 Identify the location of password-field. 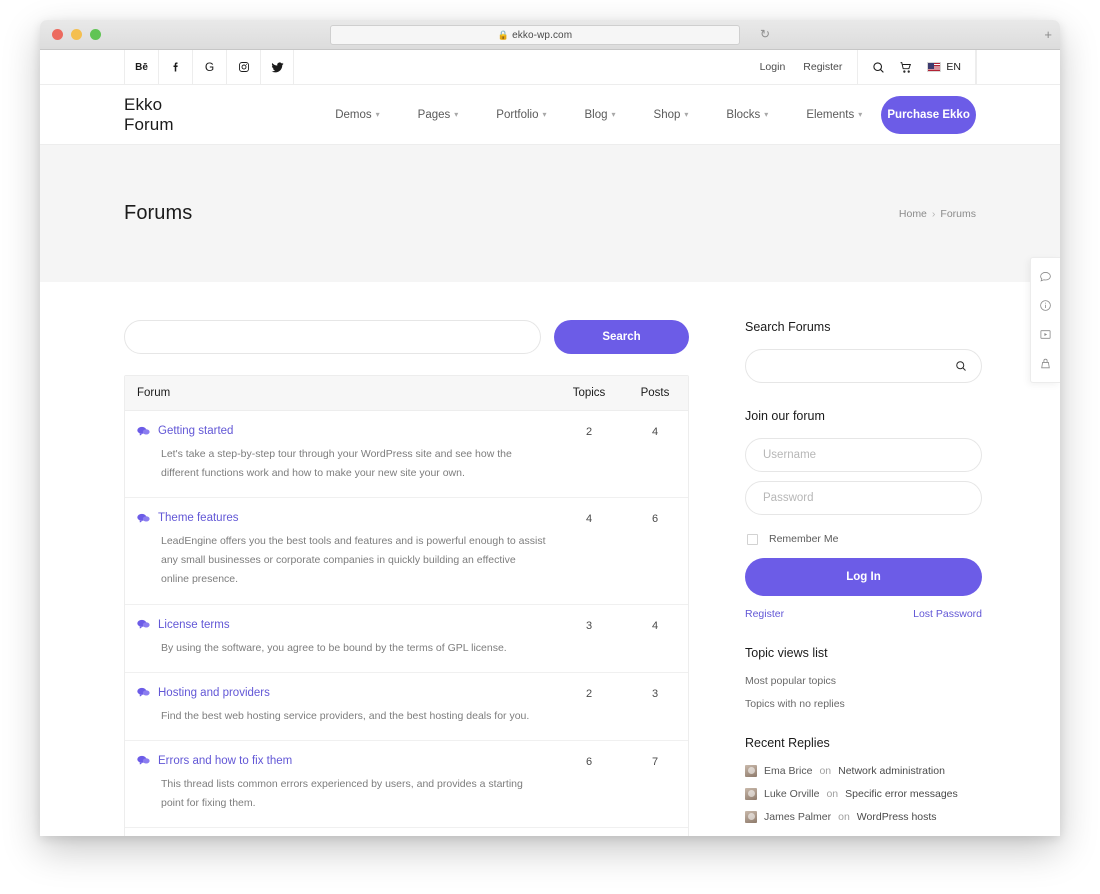
(863, 498).